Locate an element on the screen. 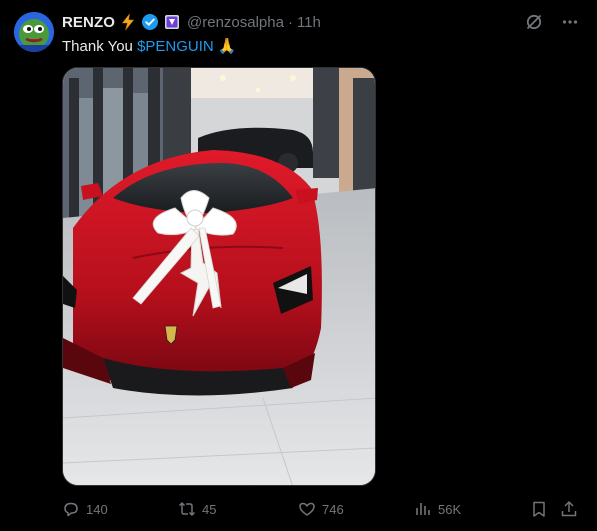 The image size is (597, 531). tweet-text-plain: Thank You is located at coordinates (100, 46).